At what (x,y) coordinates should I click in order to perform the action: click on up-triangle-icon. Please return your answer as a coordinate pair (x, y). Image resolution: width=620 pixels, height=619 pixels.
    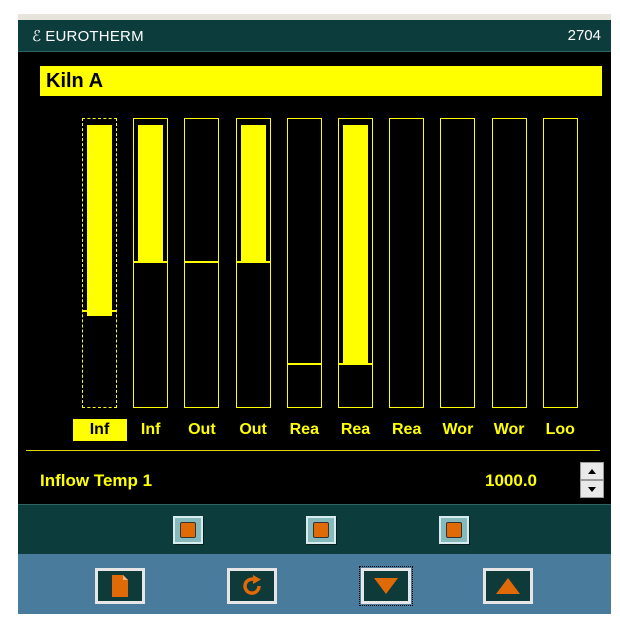
    Looking at the image, I should click on (508, 586).